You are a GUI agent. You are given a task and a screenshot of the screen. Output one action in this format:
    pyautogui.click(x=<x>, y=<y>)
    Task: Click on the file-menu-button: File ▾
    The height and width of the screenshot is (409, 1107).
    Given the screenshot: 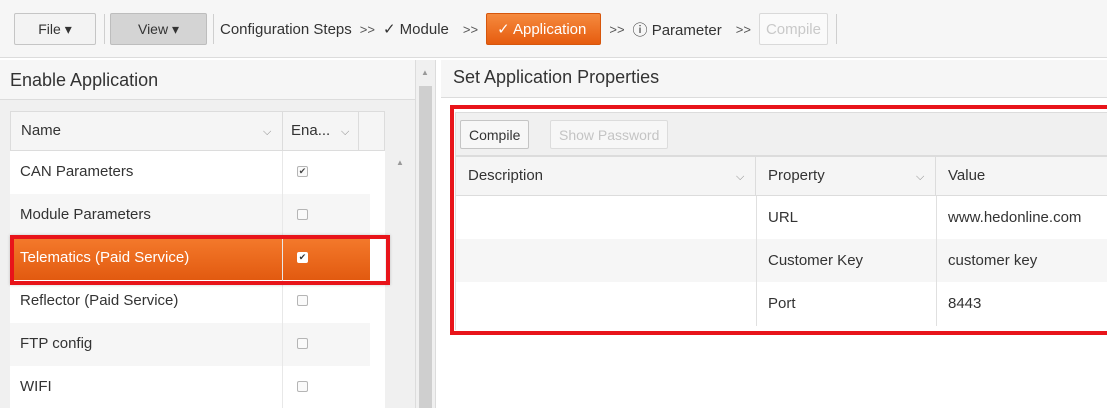 What is the action you would take?
    pyautogui.click(x=55, y=29)
    